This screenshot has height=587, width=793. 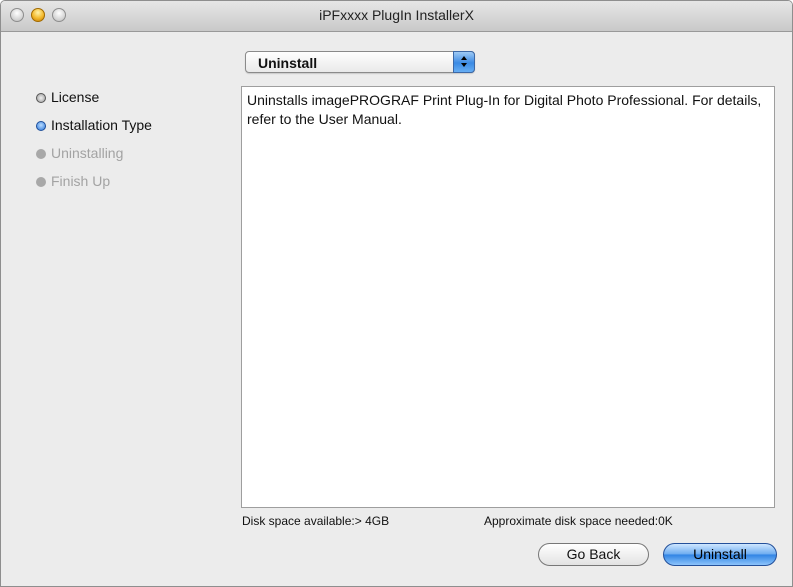 What do you see at coordinates (464, 62) in the screenshot?
I see `updown-arrows-icon` at bounding box center [464, 62].